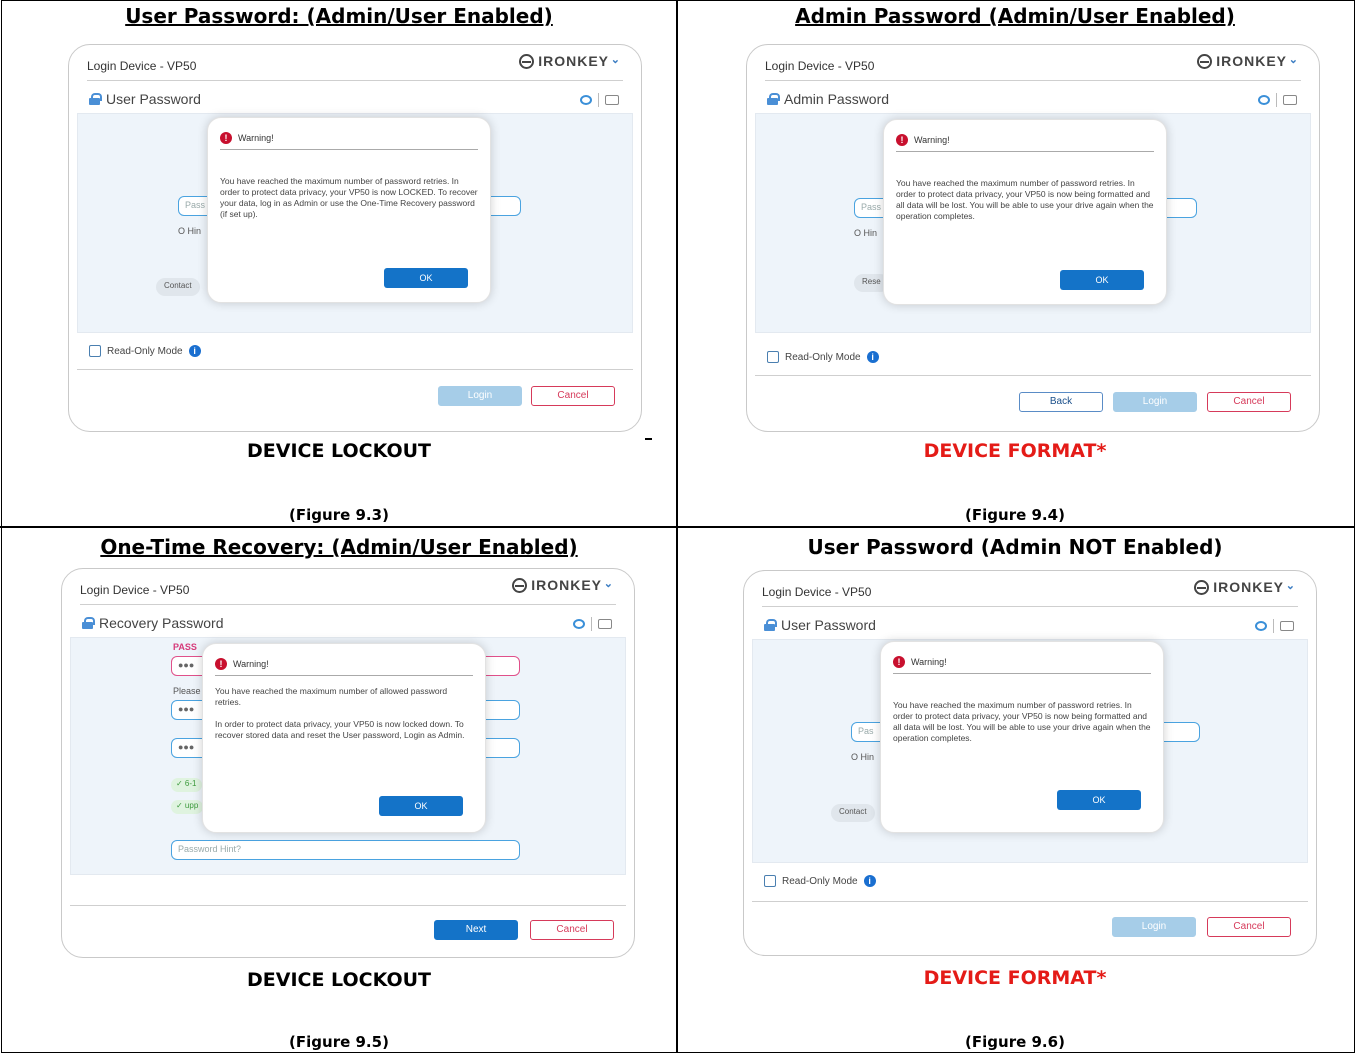 Image resolution: width=1356 pixels, height=1054 pixels. Describe the element at coordinates (185, 647) in the screenshot. I see `password-label: PASS` at that location.